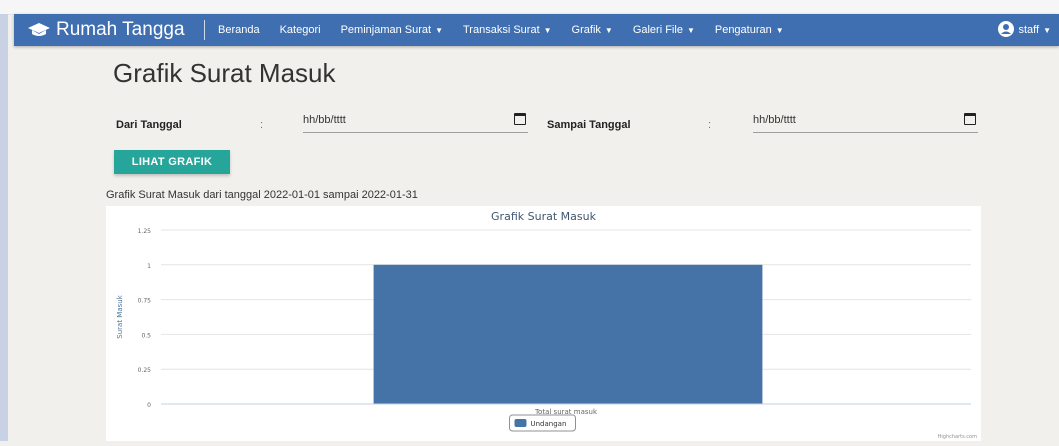  I want to click on nav-item-label: Pengaturan, so click(743, 30).